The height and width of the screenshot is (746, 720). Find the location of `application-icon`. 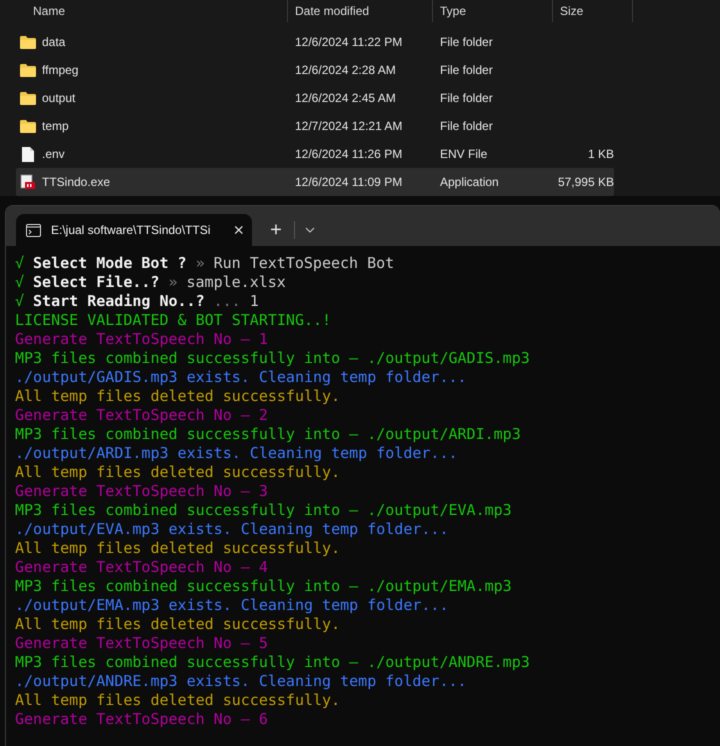

application-icon is located at coordinates (28, 182).